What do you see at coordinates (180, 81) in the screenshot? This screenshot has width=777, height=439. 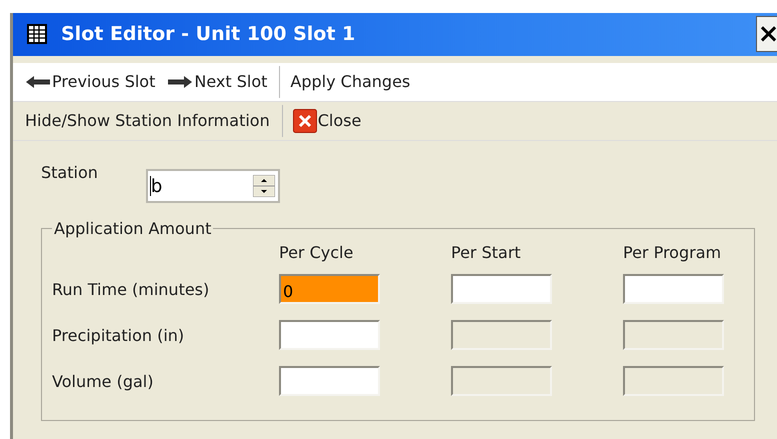 I see `right-arrow-icon` at bounding box center [180, 81].